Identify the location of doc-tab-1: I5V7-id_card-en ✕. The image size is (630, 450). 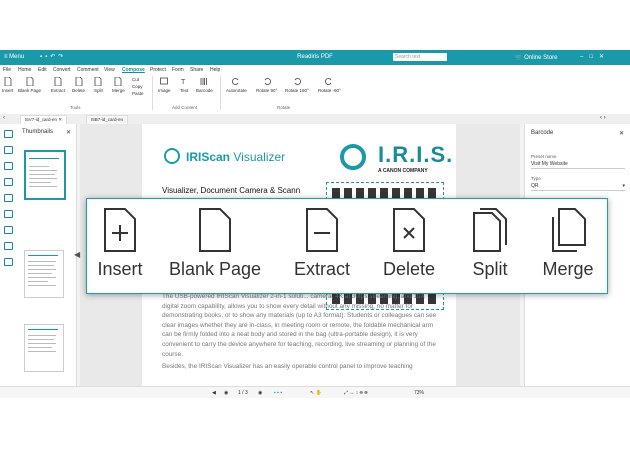
(44, 119).